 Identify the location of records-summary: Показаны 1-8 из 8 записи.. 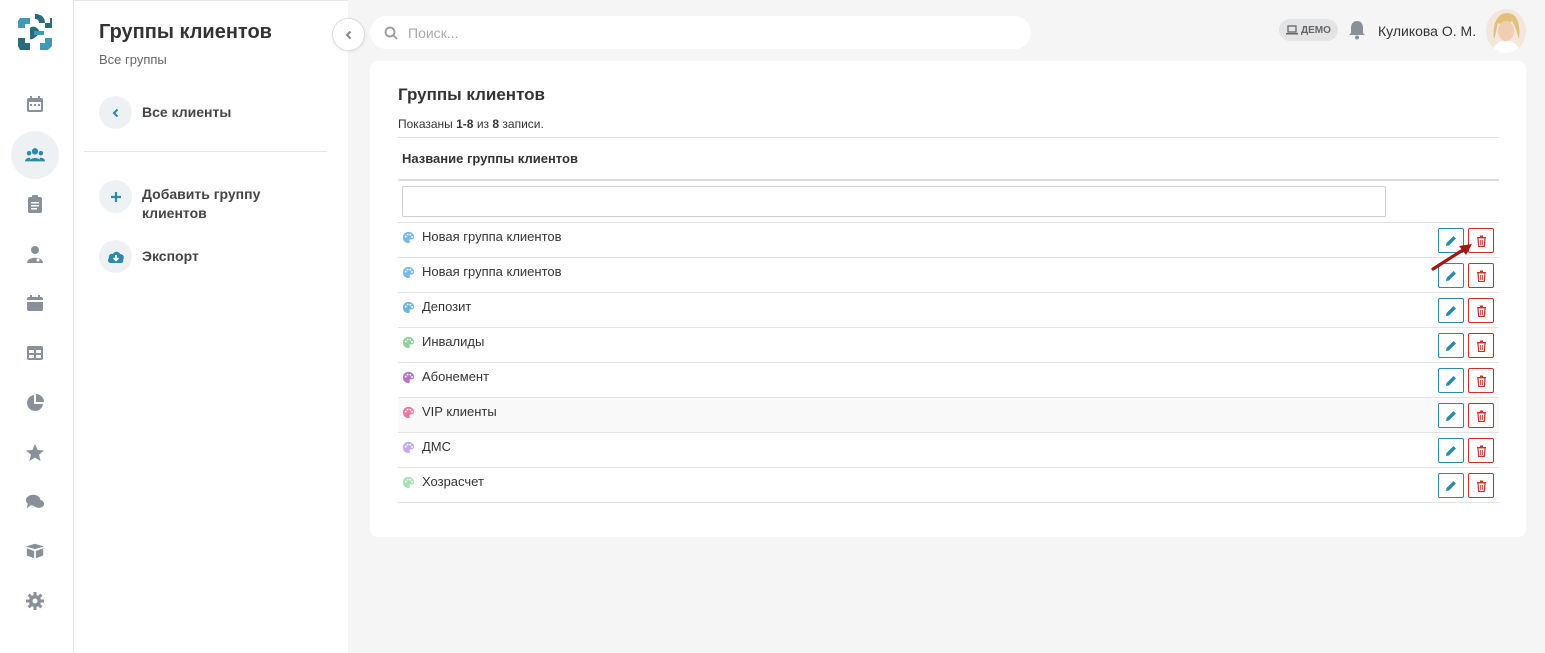
(471, 124).